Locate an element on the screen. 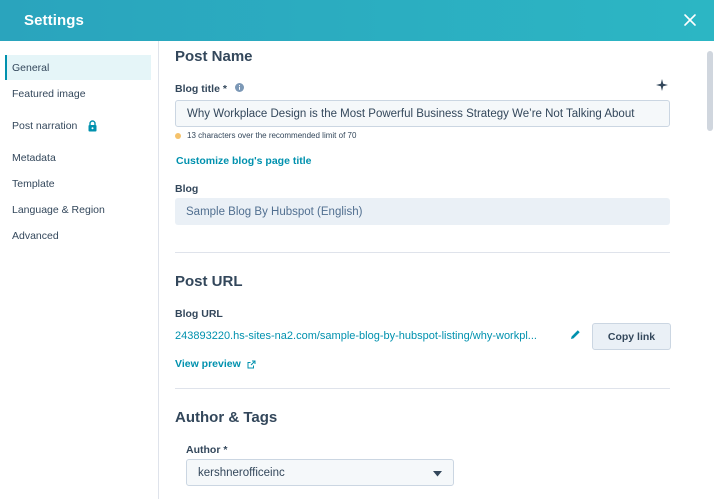  sidebar-item-label: Advanced is located at coordinates (35, 235).